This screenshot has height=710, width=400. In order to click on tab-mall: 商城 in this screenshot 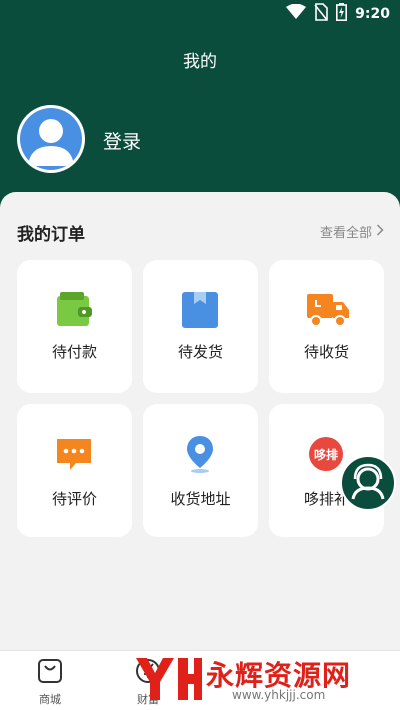, I will do `click(50, 682)`.